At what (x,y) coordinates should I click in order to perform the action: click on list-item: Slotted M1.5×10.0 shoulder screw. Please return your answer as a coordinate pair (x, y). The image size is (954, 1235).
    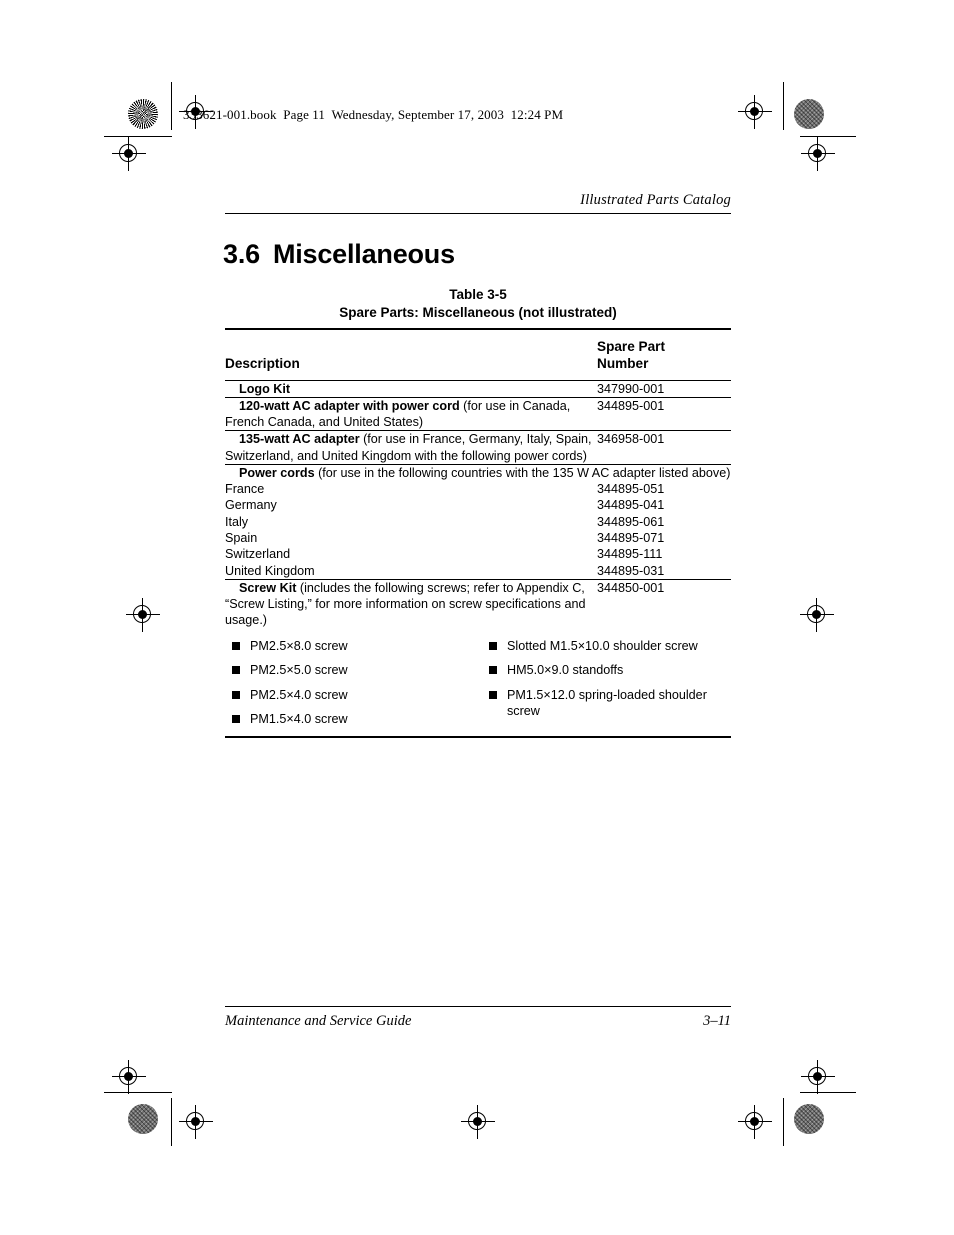
    Looking at the image, I should click on (604, 646).